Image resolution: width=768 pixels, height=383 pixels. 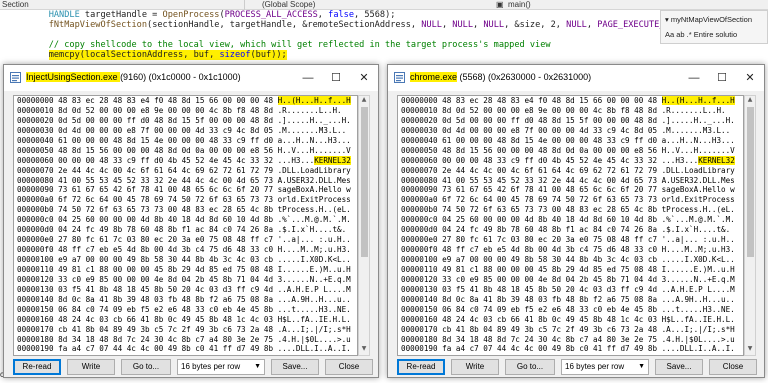 I want to click on hex-offset: 00000090, so click(x=38, y=190).